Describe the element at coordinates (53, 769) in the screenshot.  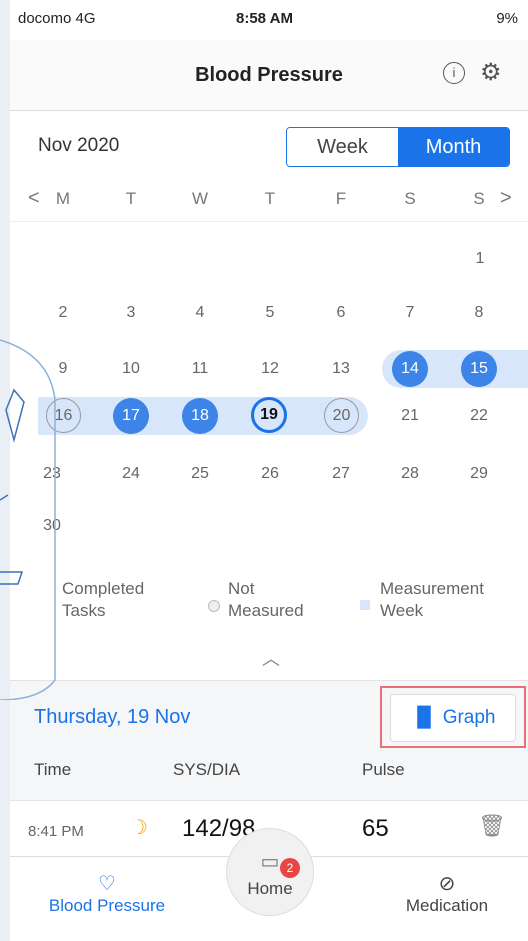
I see `time-column-header: Time` at that location.